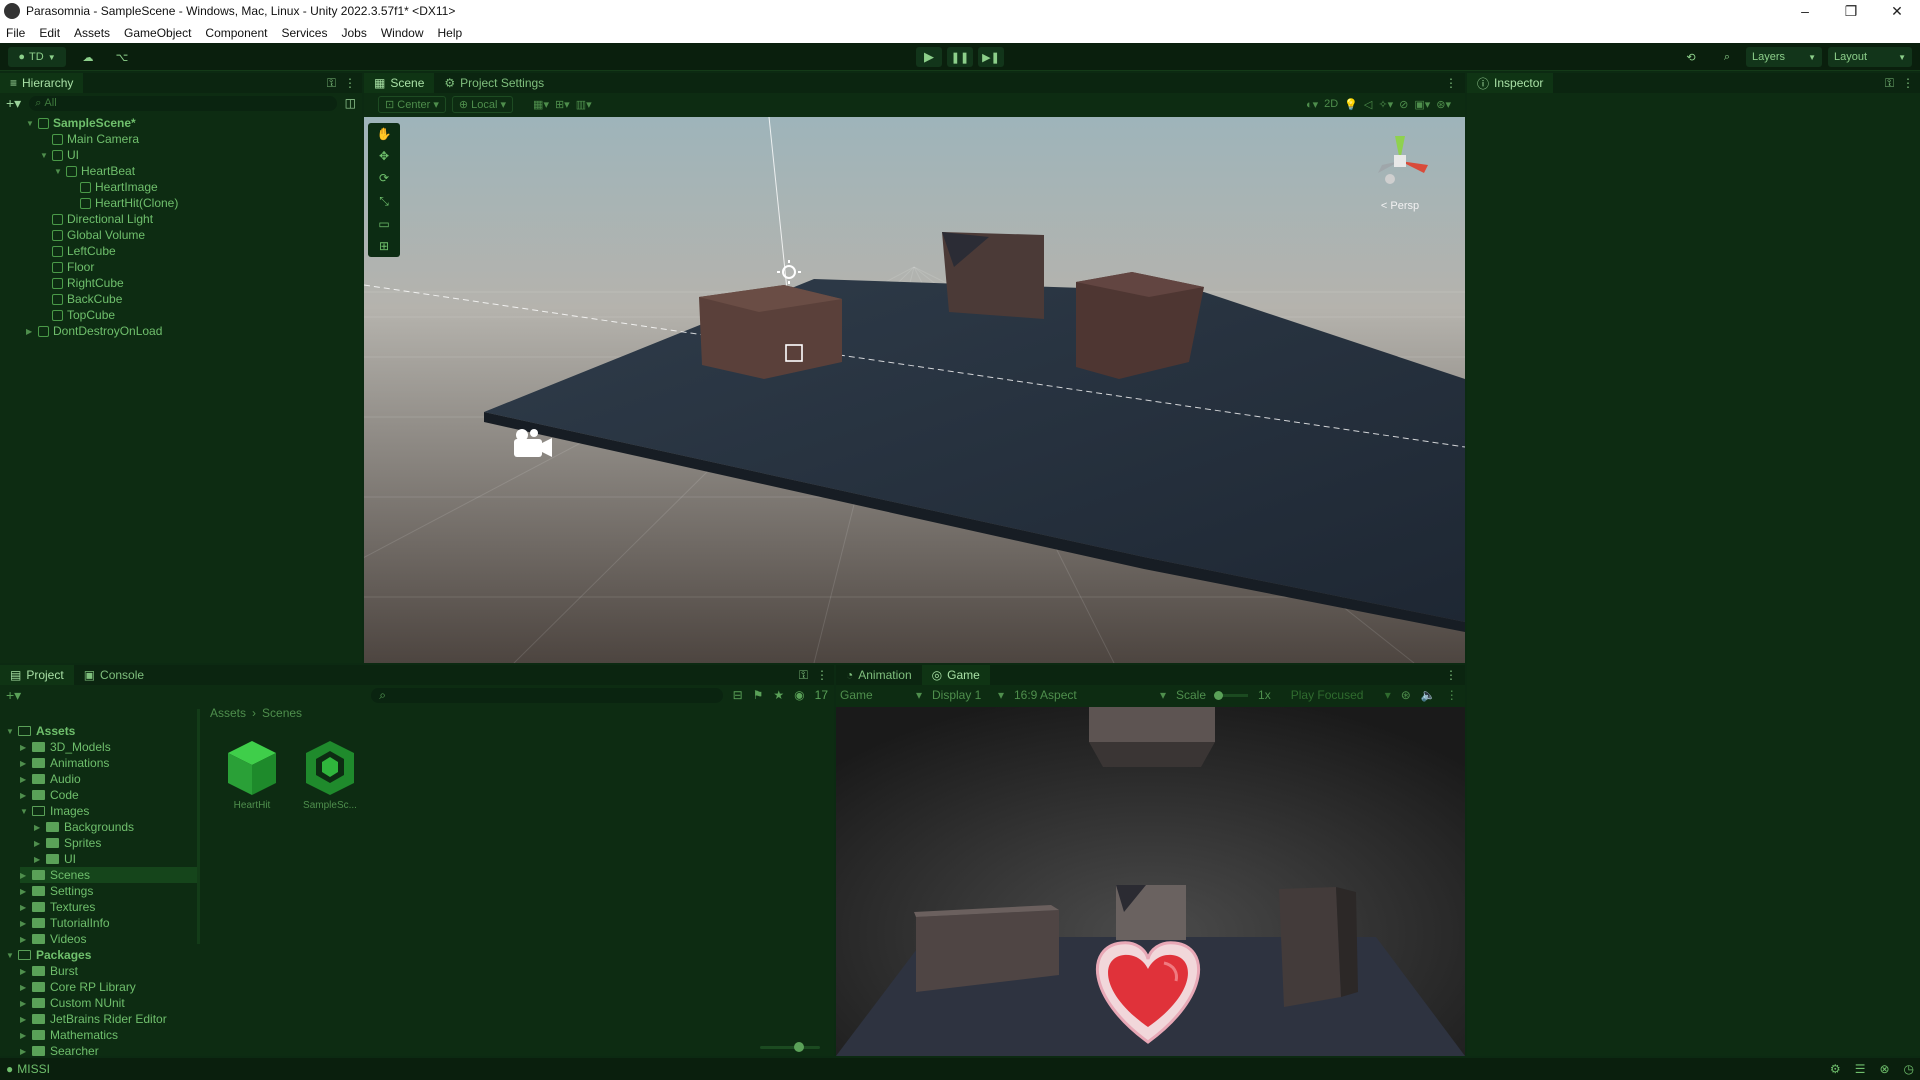 This screenshot has width=1920, height=1080. I want to click on project-folder-item: ▶ Textures, so click(57, 907).